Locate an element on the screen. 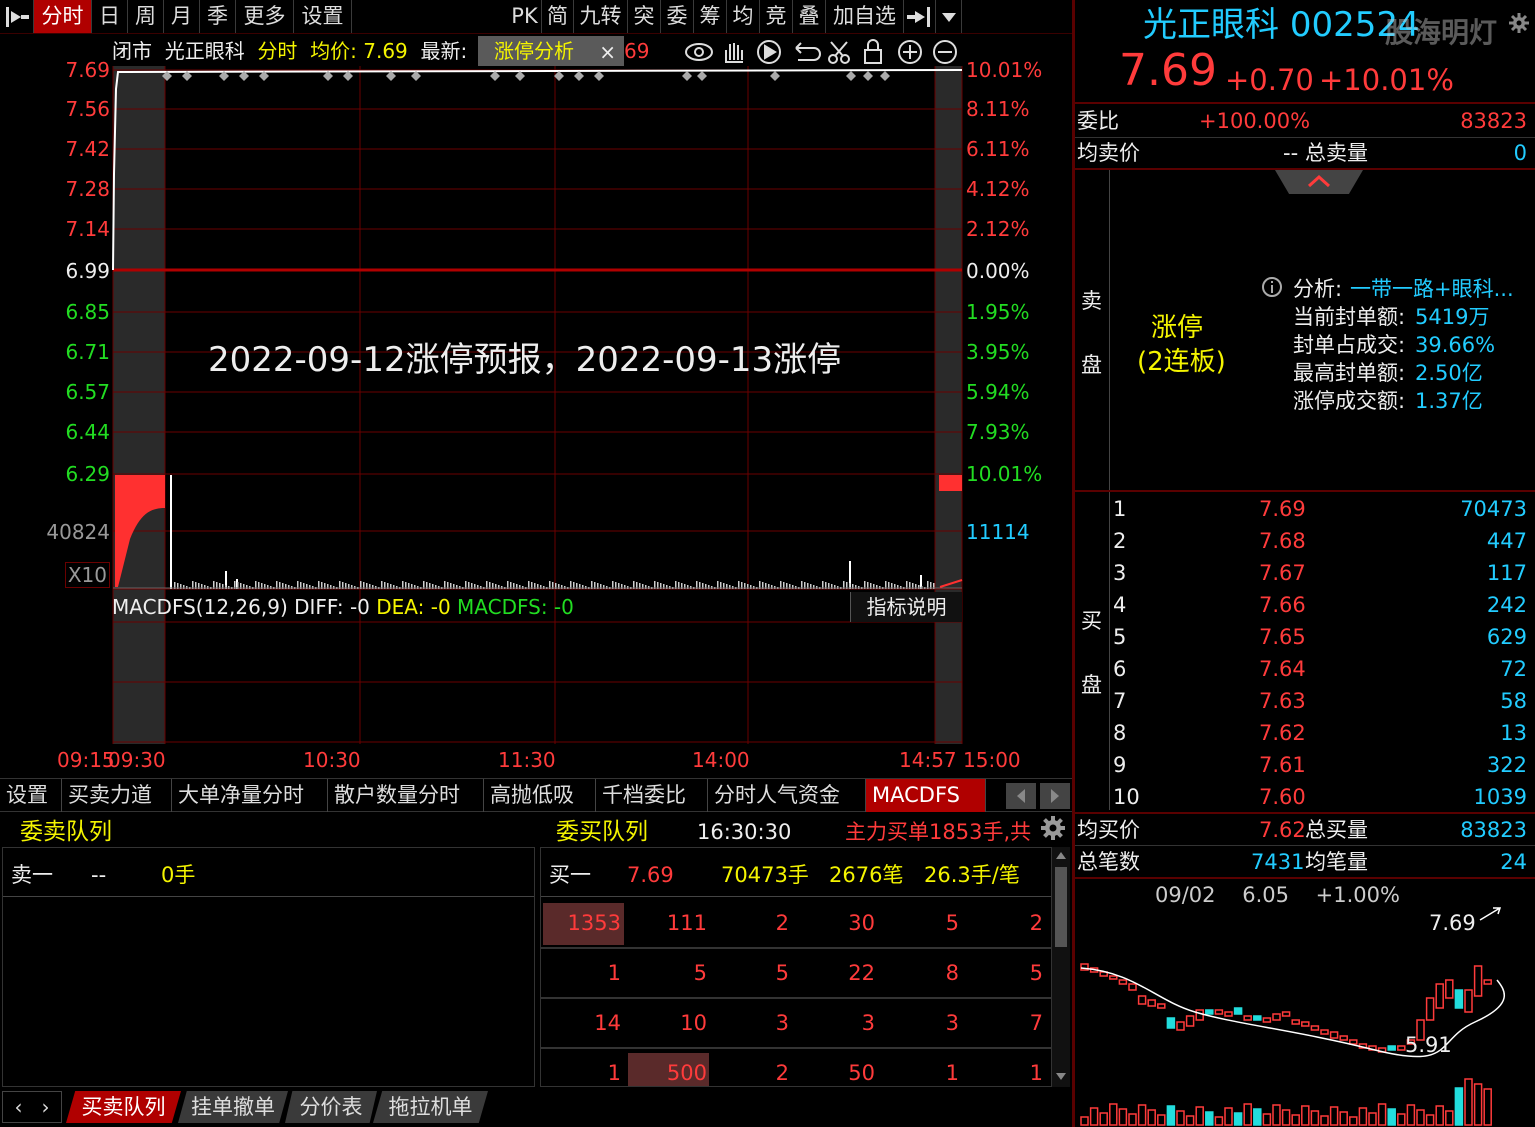  tab-price-table: 分价表 is located at coordinates (331, 1107).